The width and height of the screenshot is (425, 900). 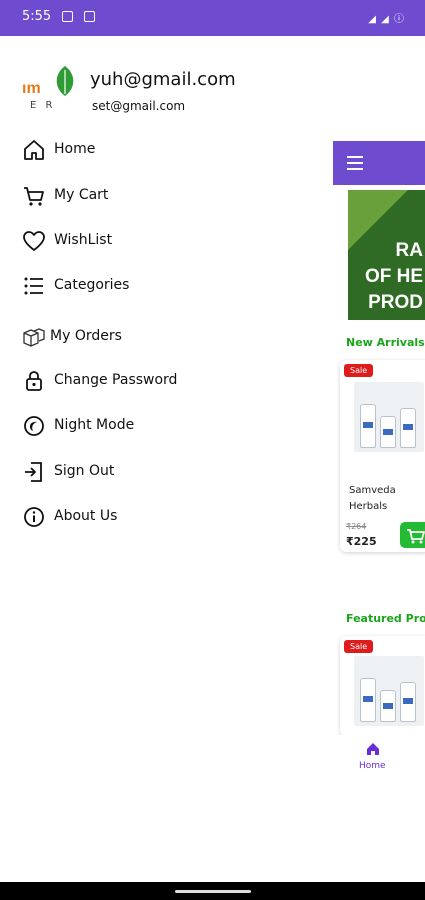 What do you see at coordinates (84, 471) in the screenshot?
I see `drawer-item-label: Sign Out` at bounding box center [84, 471].